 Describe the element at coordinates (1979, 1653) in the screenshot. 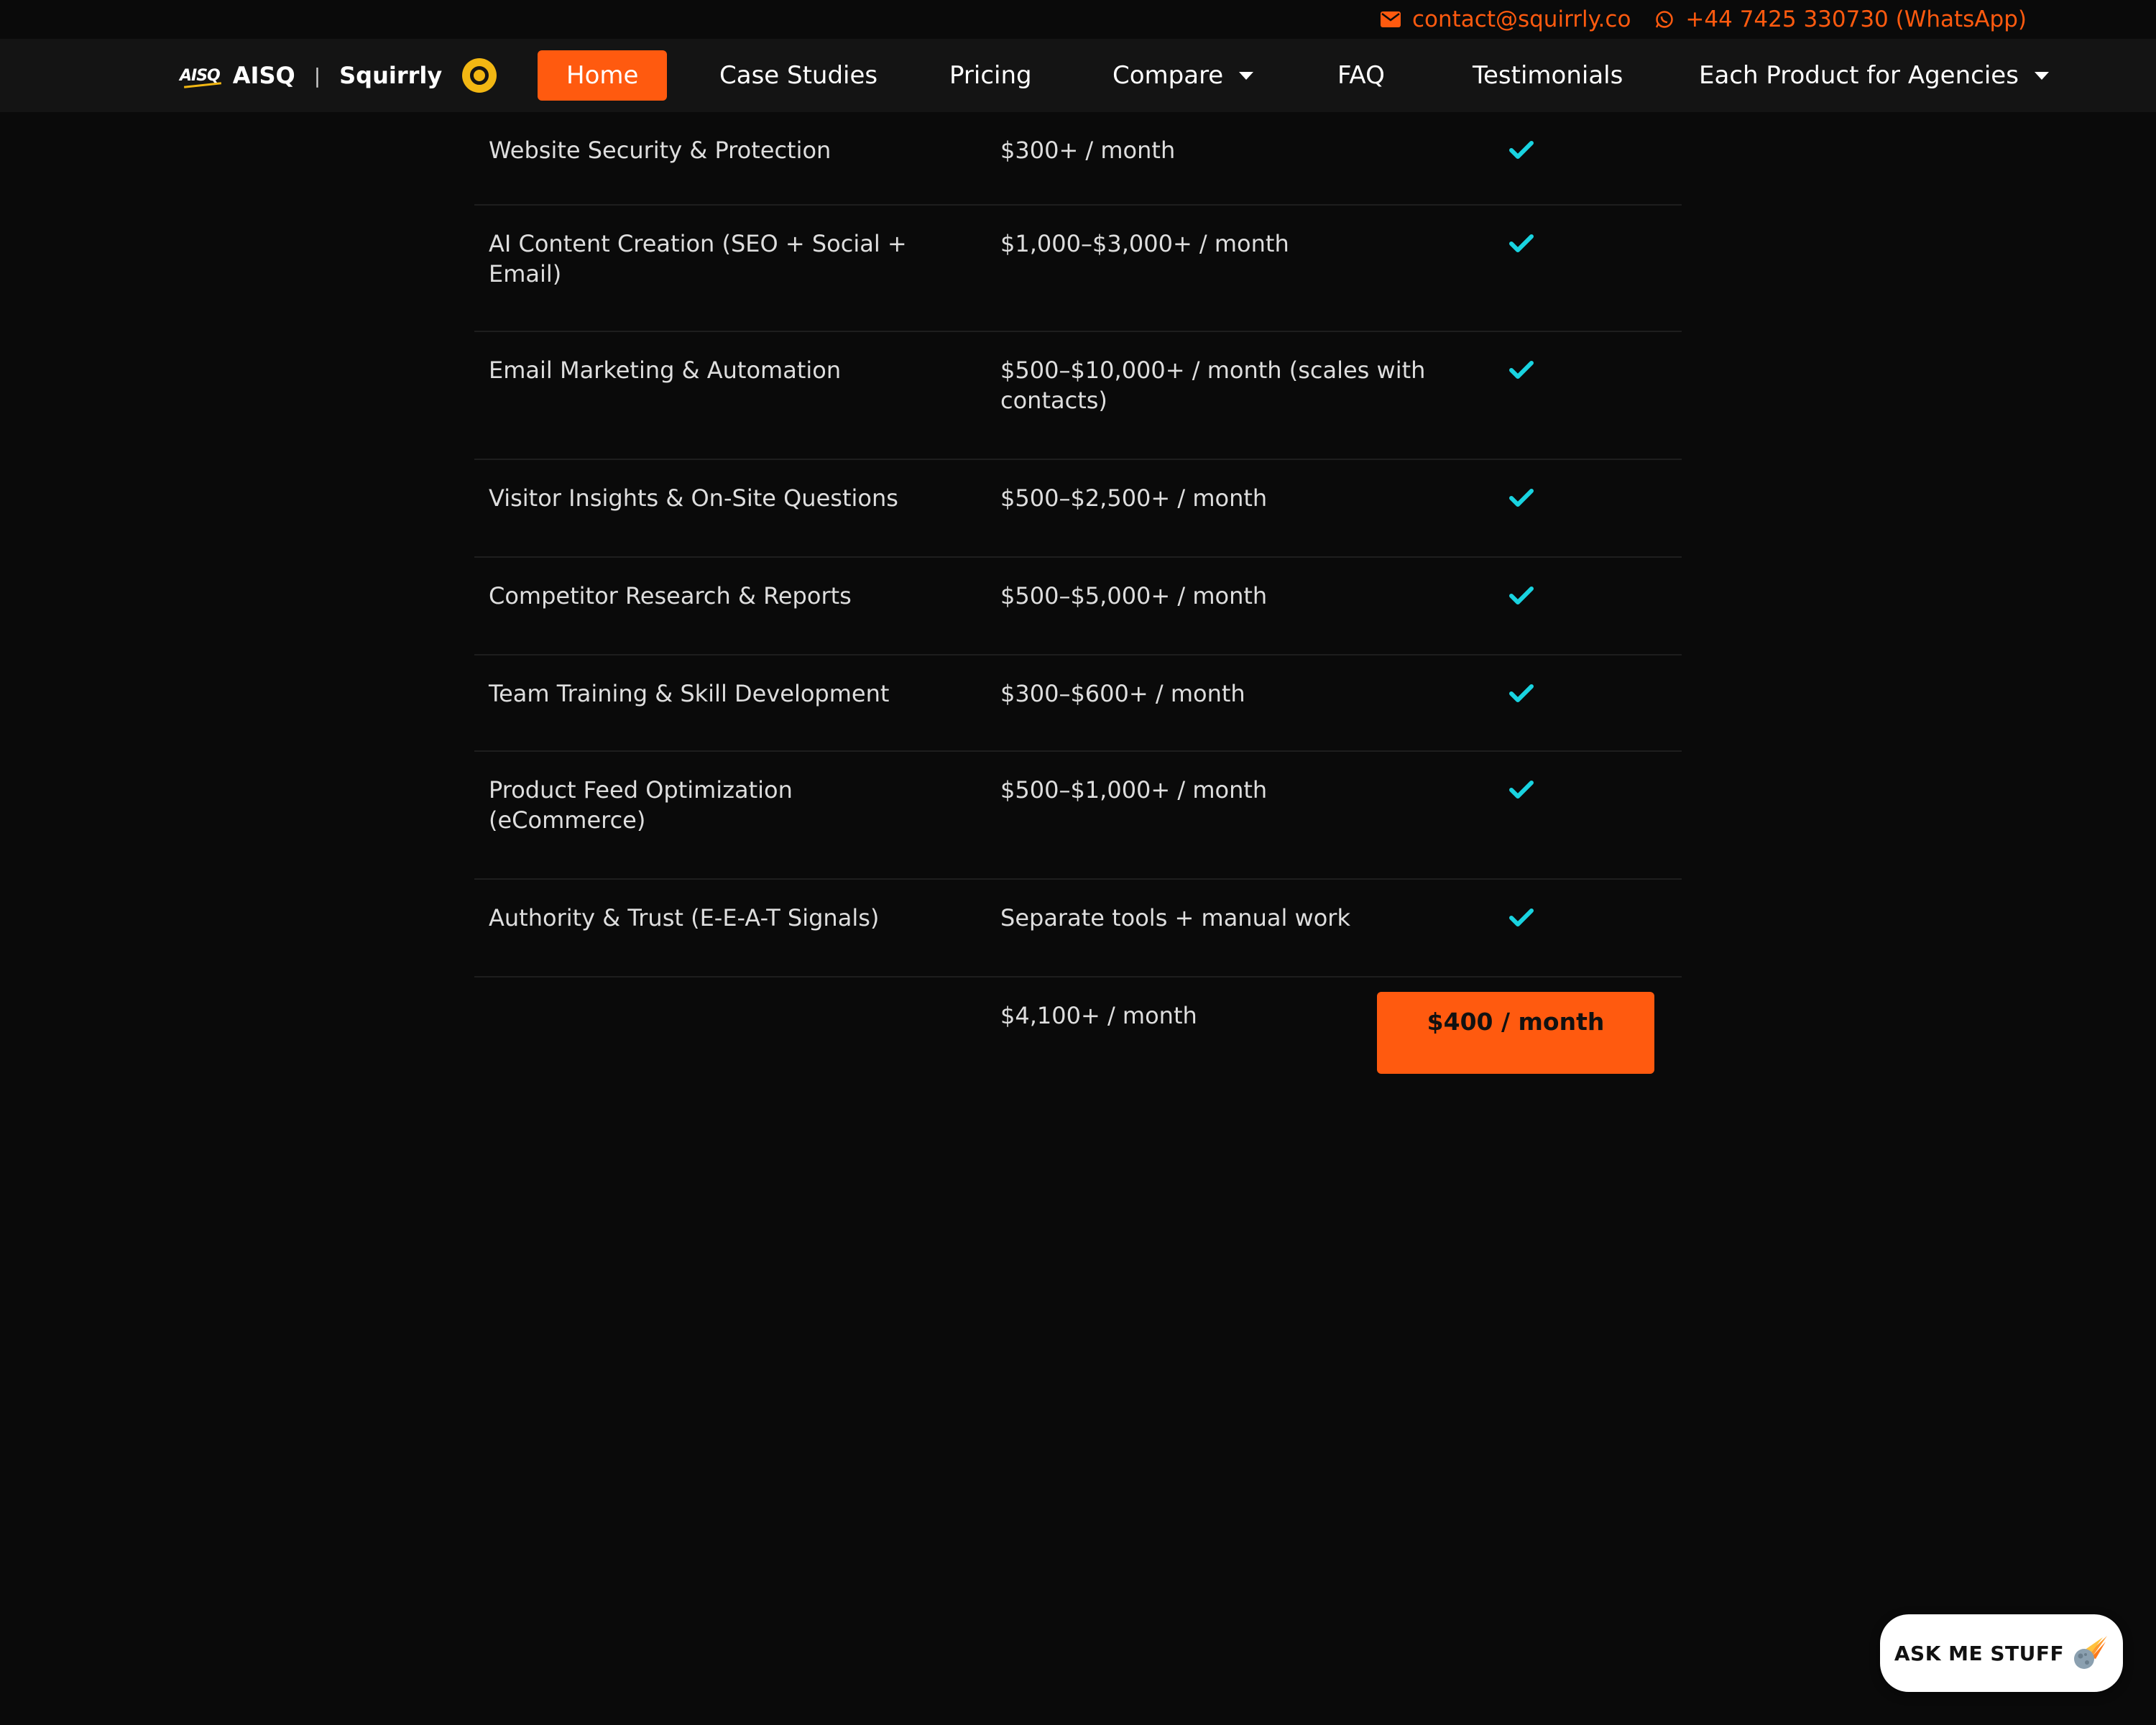

I see `ask-me-stuff-label: ASK ME STUFF` at that location.